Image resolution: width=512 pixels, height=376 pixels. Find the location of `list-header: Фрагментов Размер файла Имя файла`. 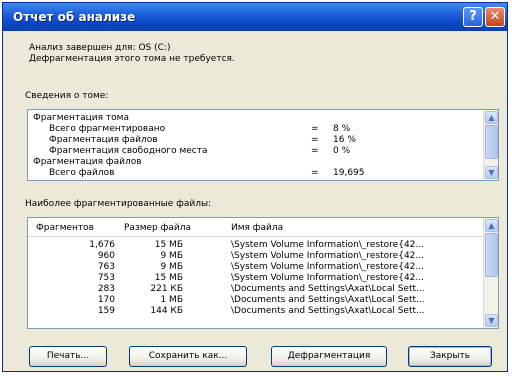

list-header: Фрагментов Размер файла Имя файла is located at coordinates (255, 227).